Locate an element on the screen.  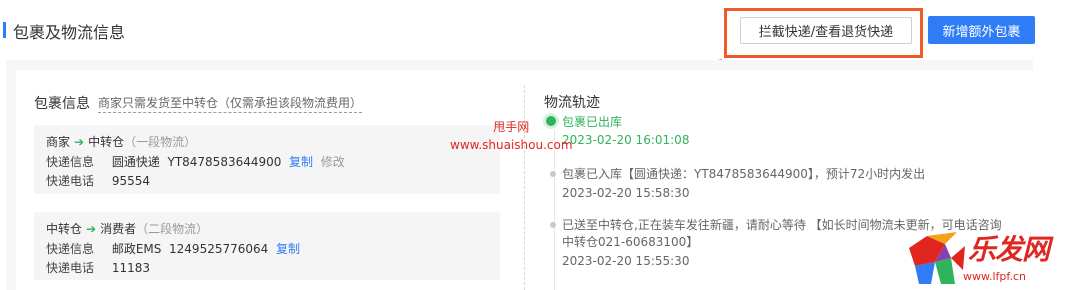
watermark-line1: 甩手网 is located at coordinates (511, 127).